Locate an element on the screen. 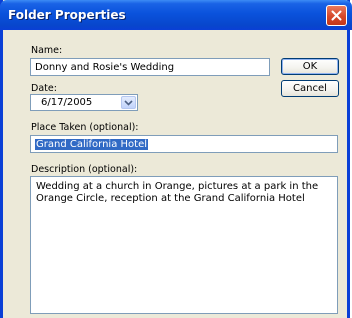  place-label: Place Taken (optional): is located at coordinates (85, 127).